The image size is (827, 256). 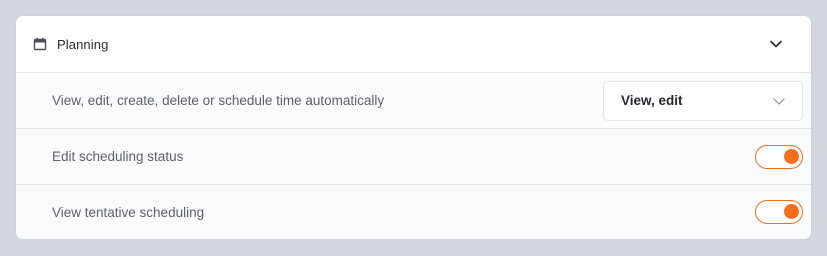 What do you see at coordinates (779, 156) in the screenshot?
I see `edit-scheduling-status-toggle` at bounding box center [779, 156].